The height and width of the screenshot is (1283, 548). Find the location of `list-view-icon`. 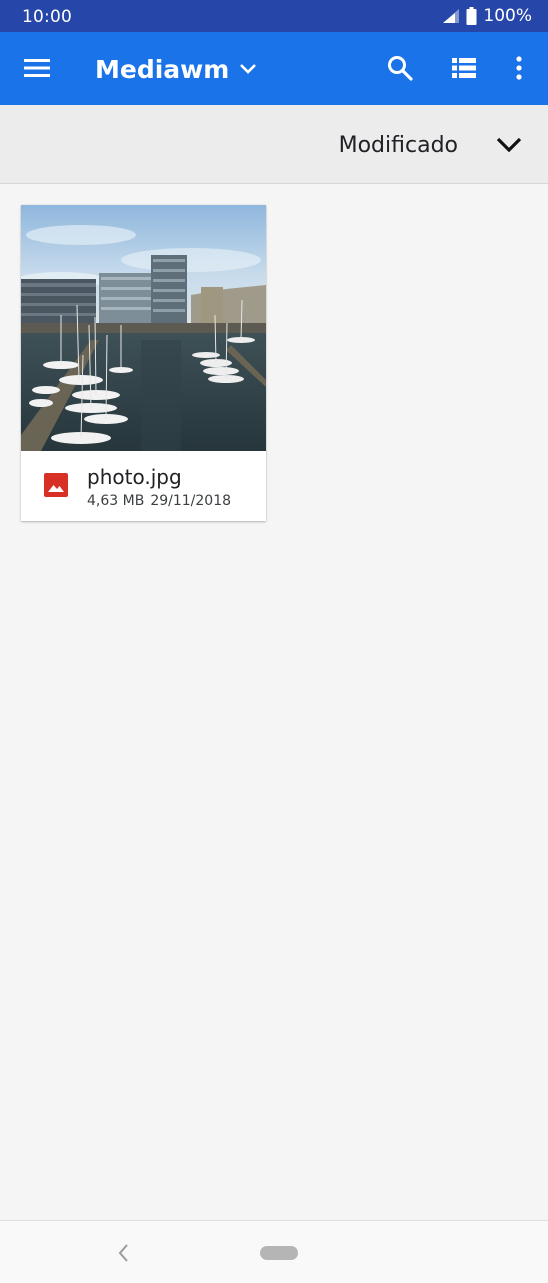

list-view-icon is located at coordinates (464, 68).